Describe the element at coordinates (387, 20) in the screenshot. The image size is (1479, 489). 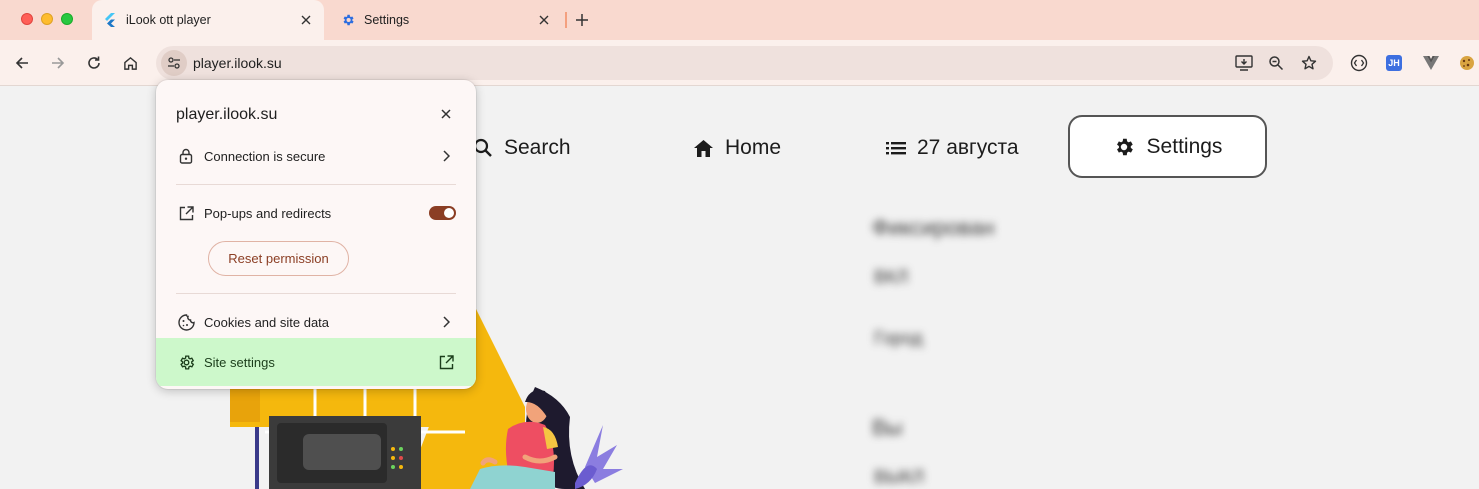
I see `tab-title: Settings` at that location.